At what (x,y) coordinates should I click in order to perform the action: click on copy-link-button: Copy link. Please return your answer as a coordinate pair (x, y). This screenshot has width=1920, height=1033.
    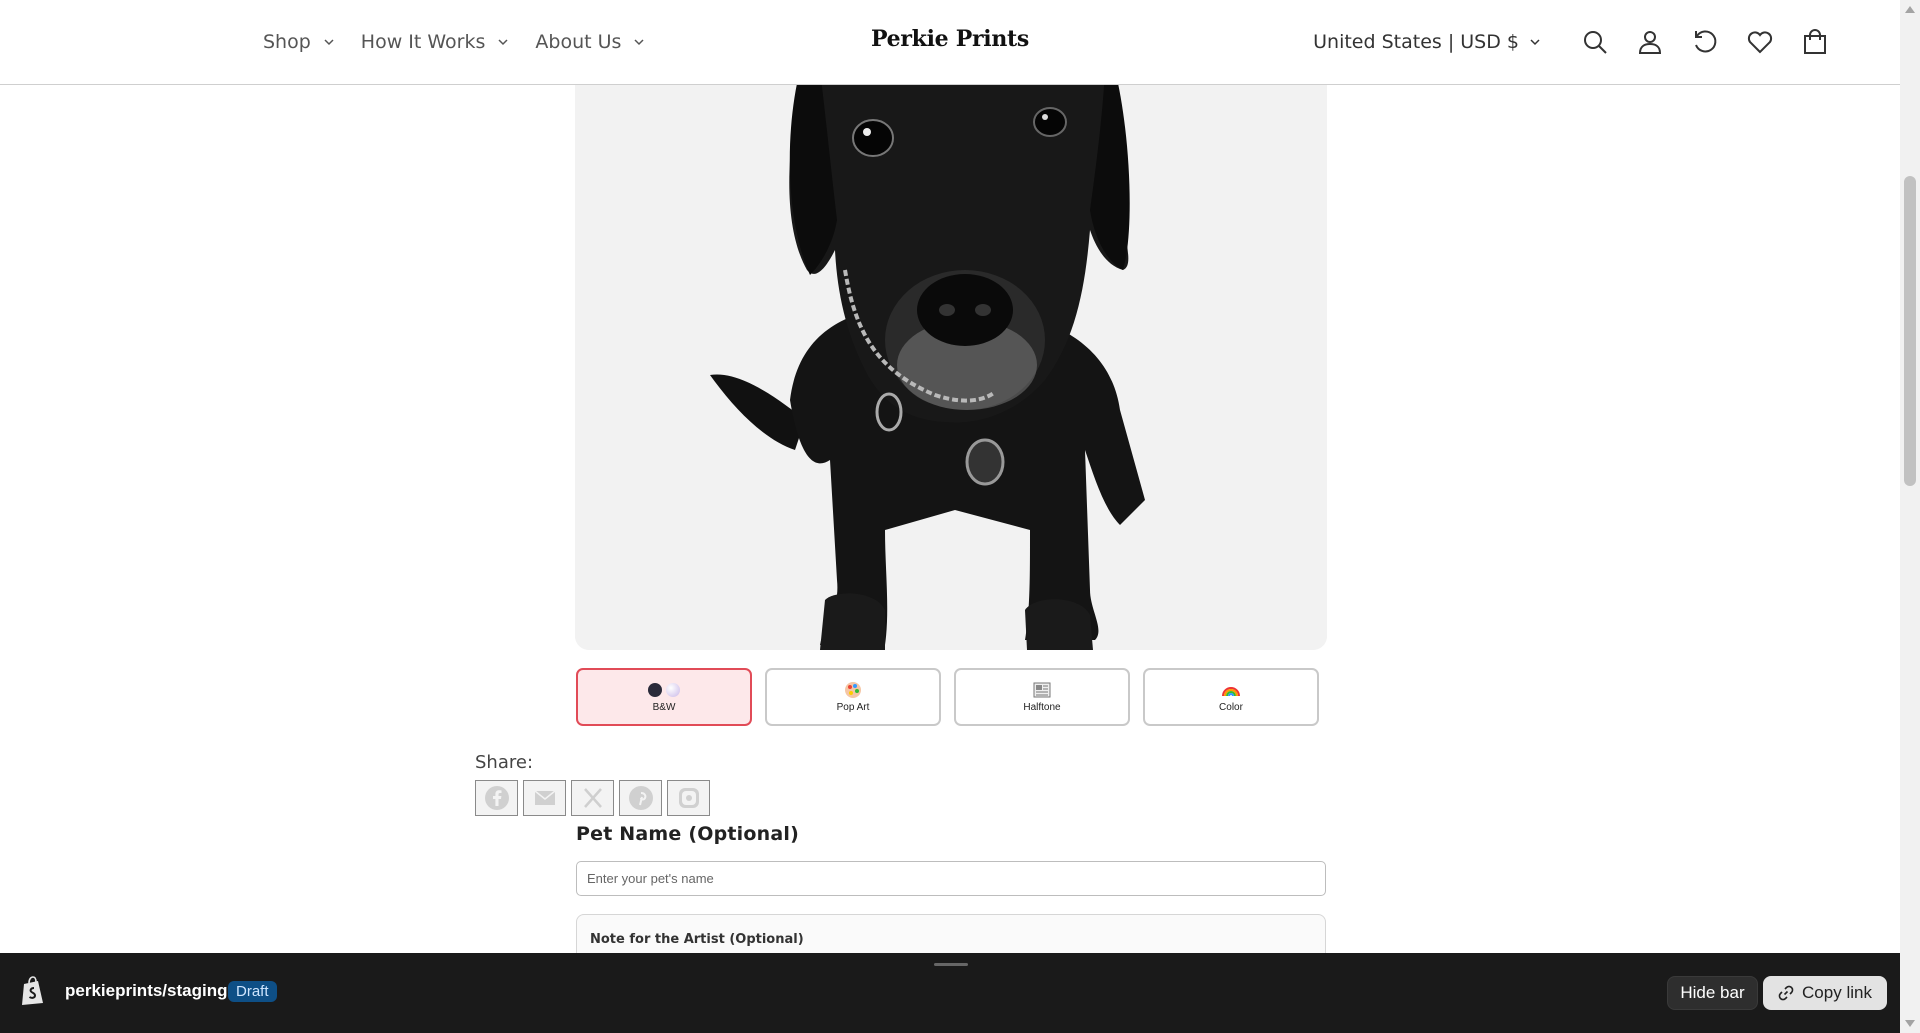
    Looking at the image, I should click on (1825, 993).